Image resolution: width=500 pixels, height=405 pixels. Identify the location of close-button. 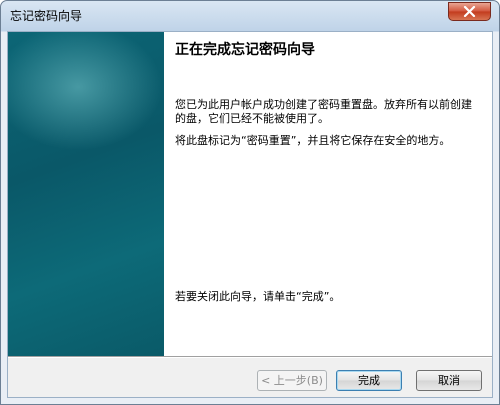
(469, 11).